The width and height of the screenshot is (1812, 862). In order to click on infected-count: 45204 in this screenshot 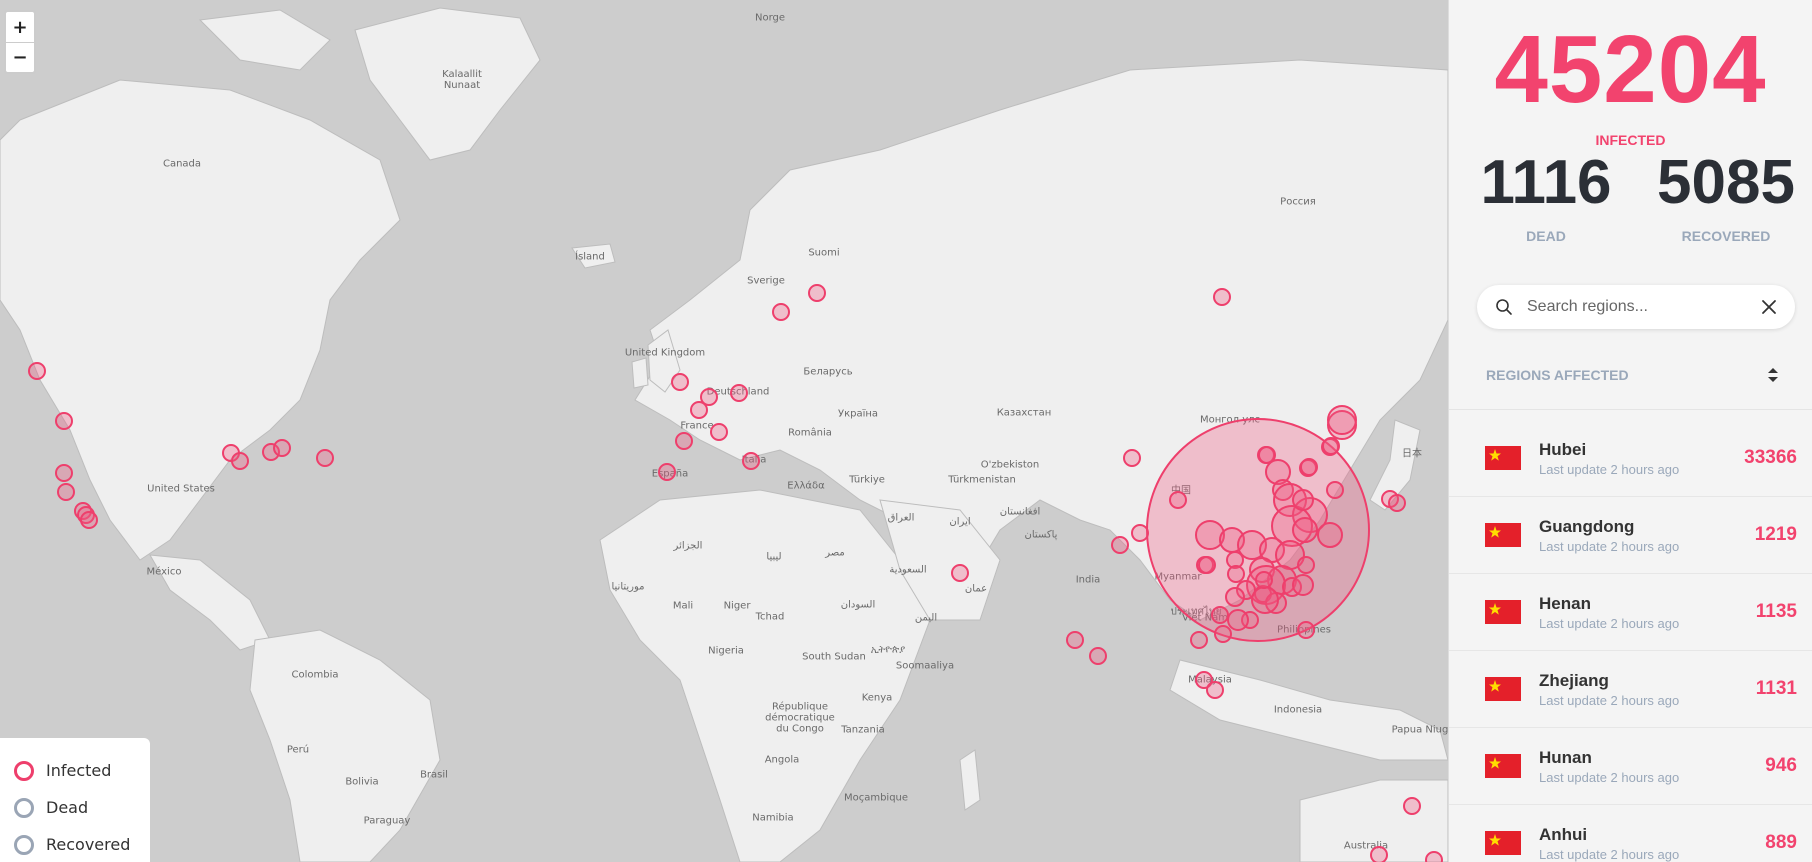, I will do `click(1630, 69)`.